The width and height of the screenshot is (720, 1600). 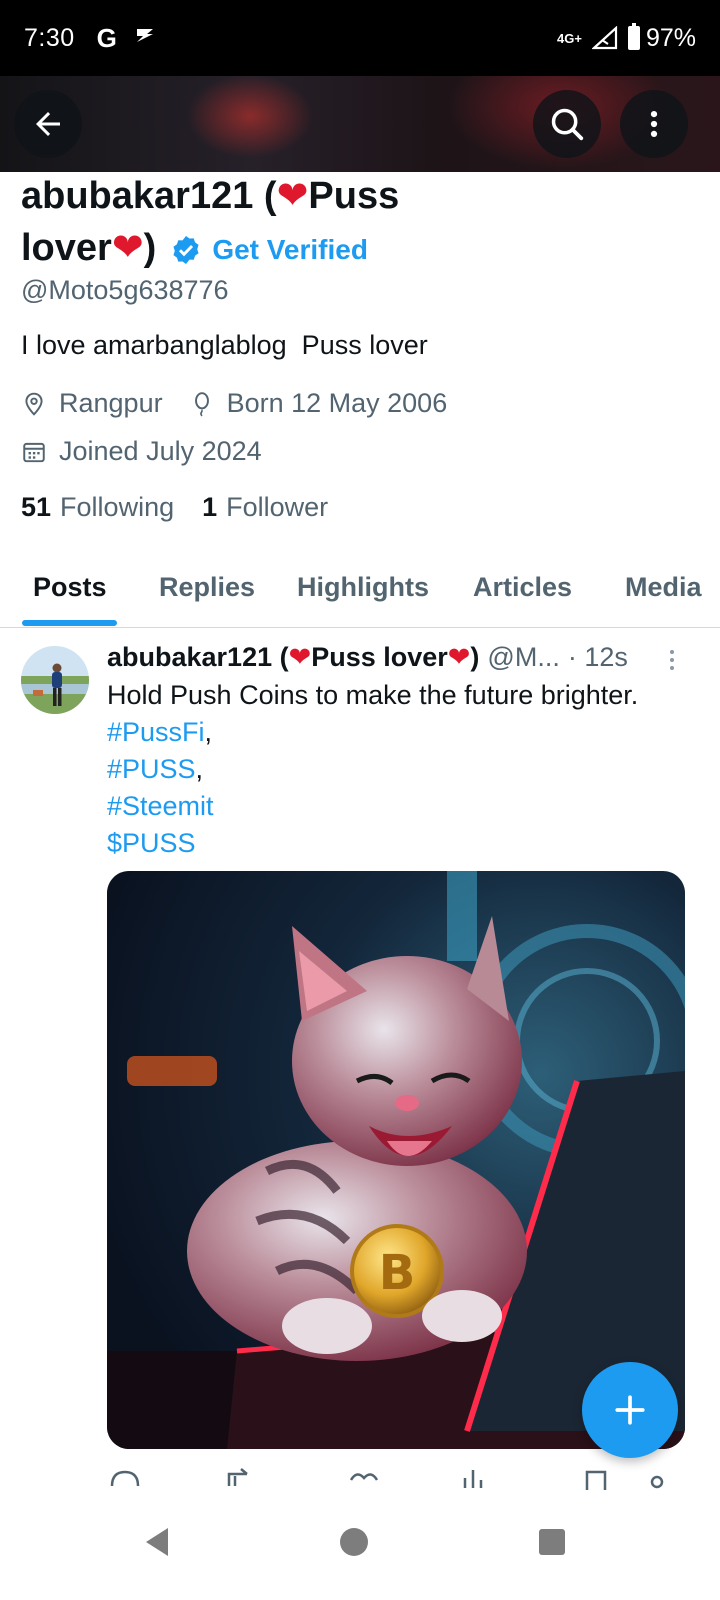 What do you see at coordinates (36, 507) in the screenshot?
I see `following-count: 51` at bounding box center [36, 507].